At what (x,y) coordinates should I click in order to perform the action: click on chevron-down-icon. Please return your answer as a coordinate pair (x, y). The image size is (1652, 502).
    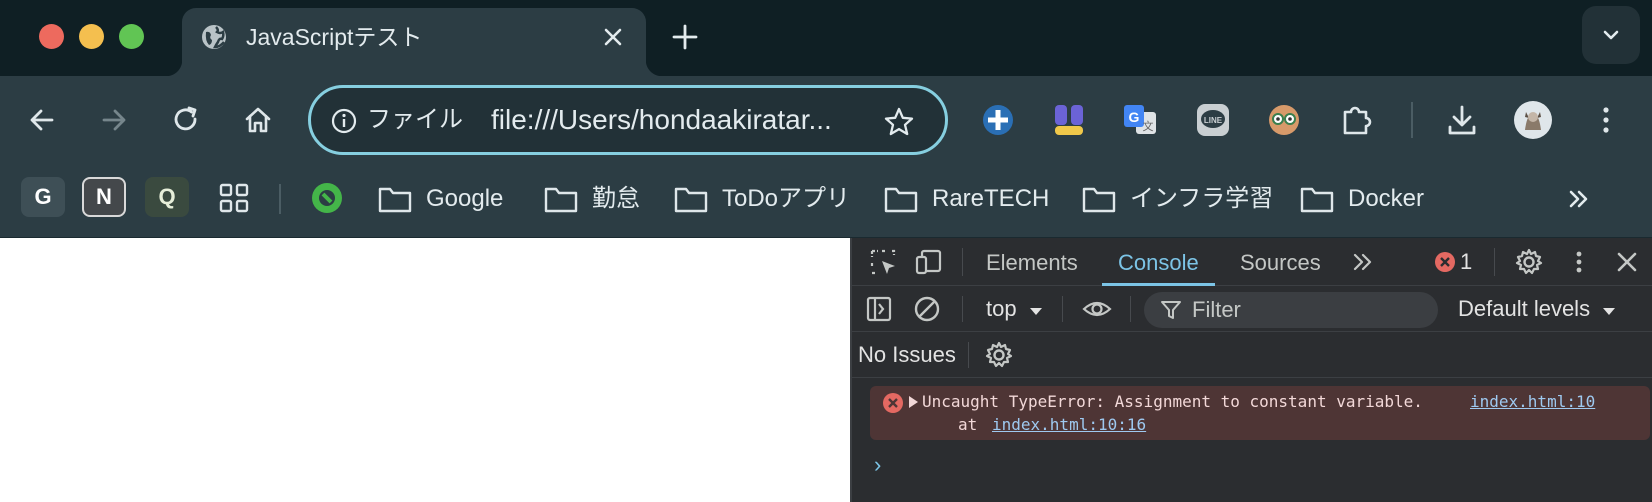
    Looking at the image, I should click on (1611, 35).